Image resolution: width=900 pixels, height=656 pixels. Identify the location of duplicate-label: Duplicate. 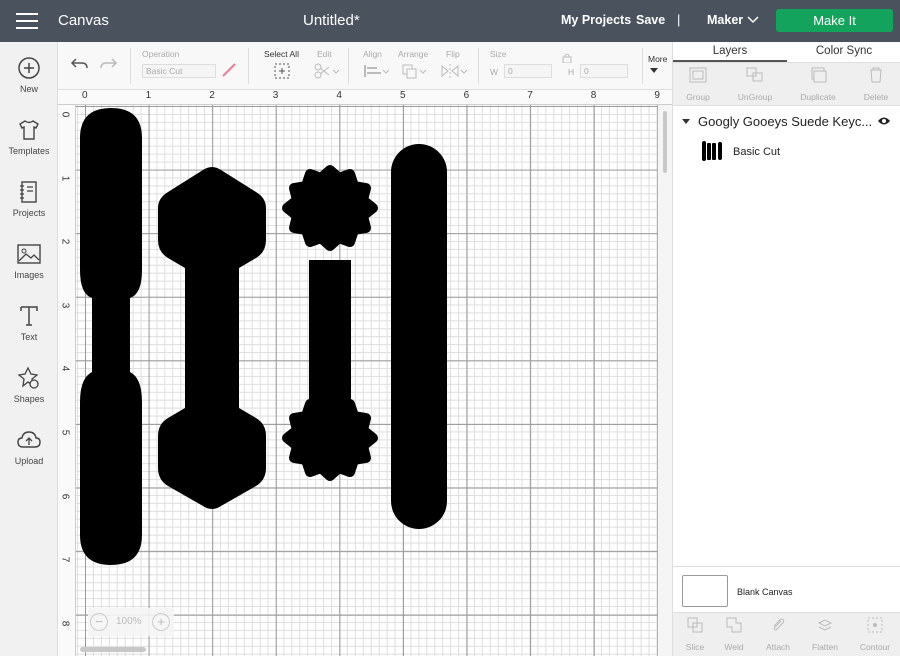
(818, 97).